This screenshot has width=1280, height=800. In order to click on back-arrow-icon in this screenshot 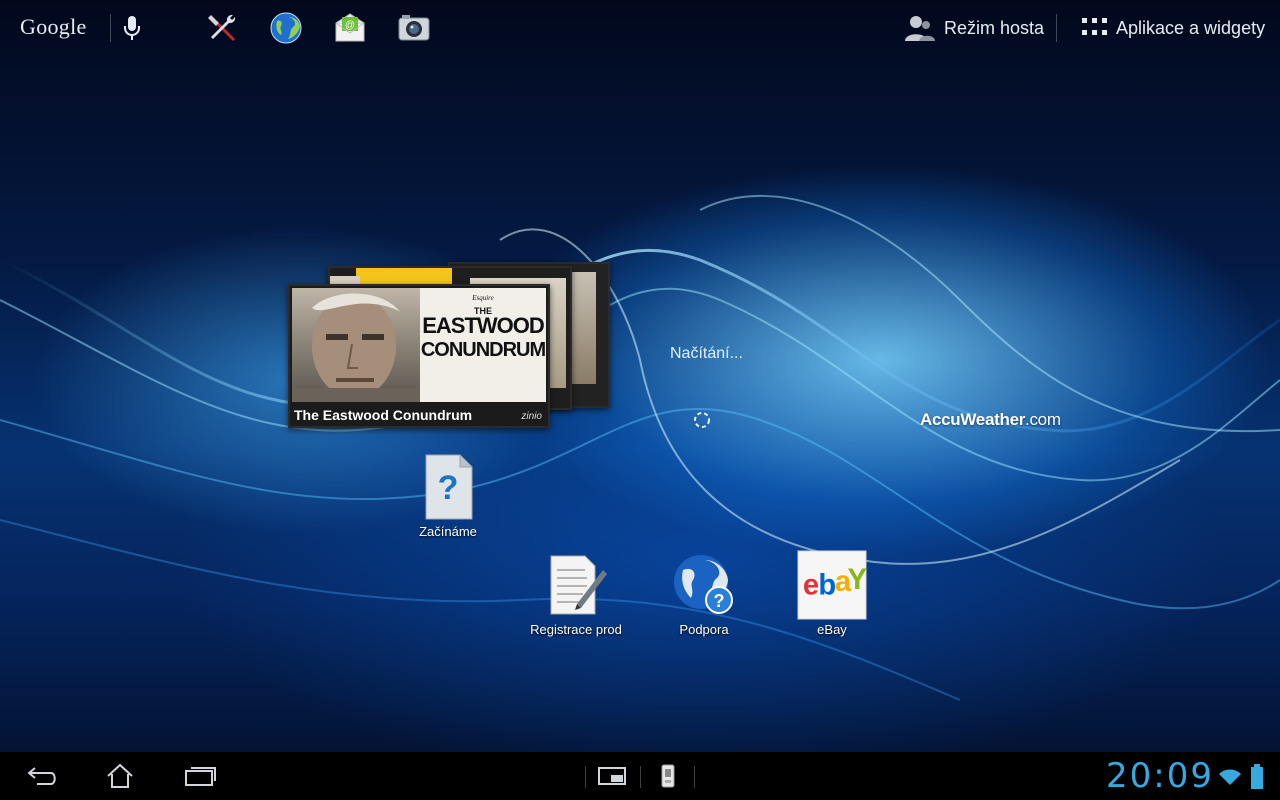, I will do `click(41, 776)`.